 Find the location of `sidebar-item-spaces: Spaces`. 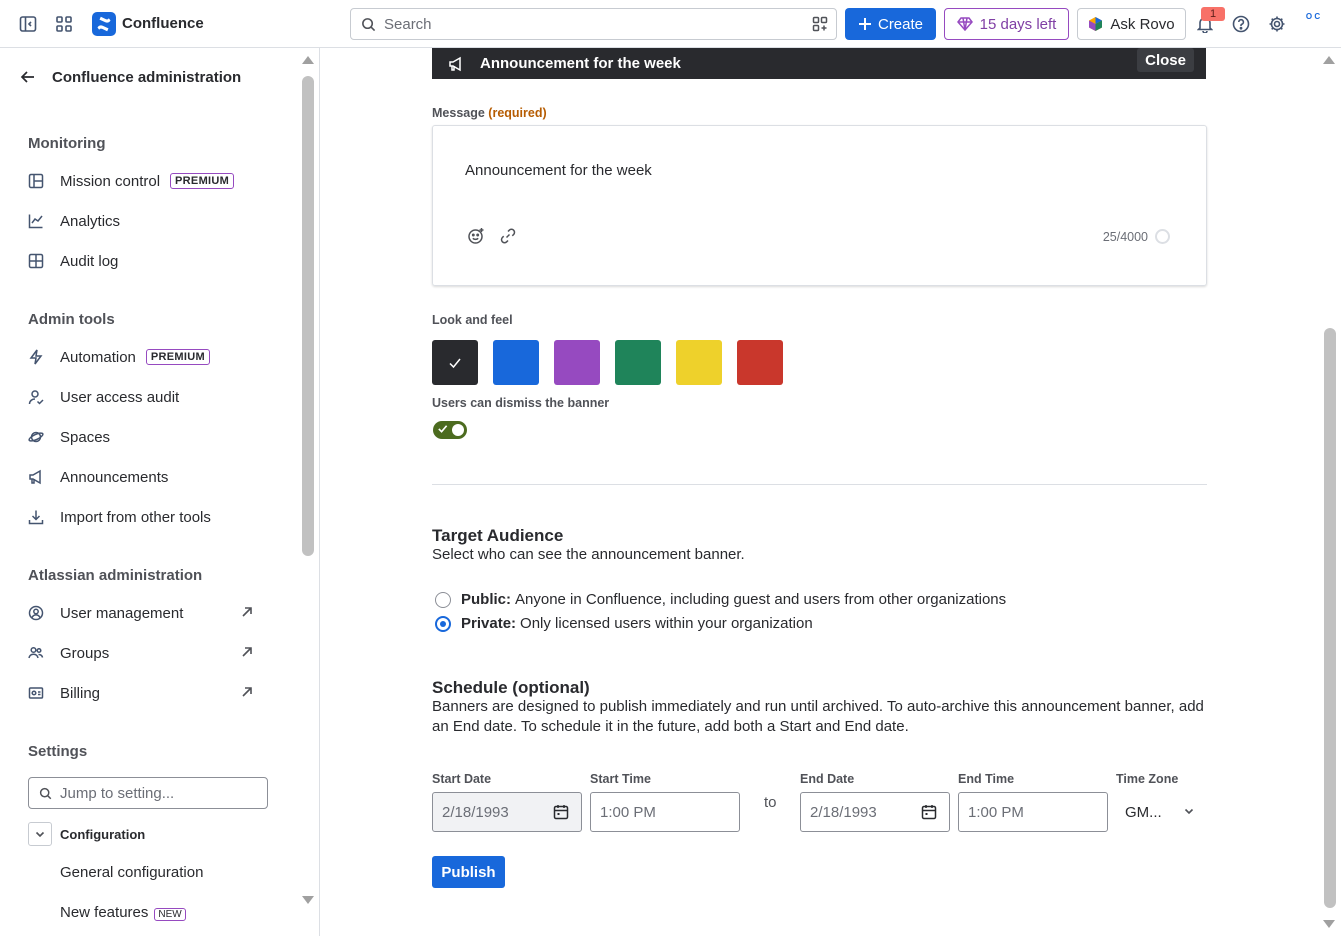

sidebar-item-spaces: Spaces is located at coordinates (69, 437).